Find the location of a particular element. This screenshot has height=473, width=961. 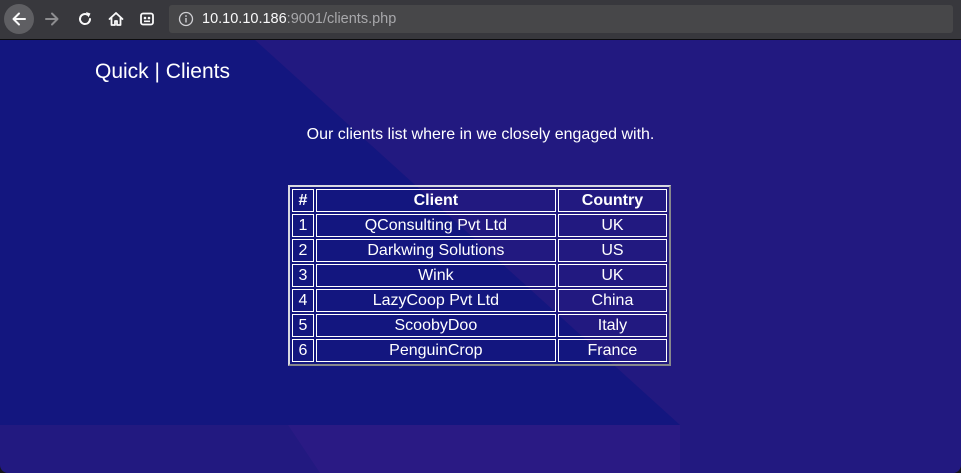

row-number: 1 is located at coordinates (303, 225).